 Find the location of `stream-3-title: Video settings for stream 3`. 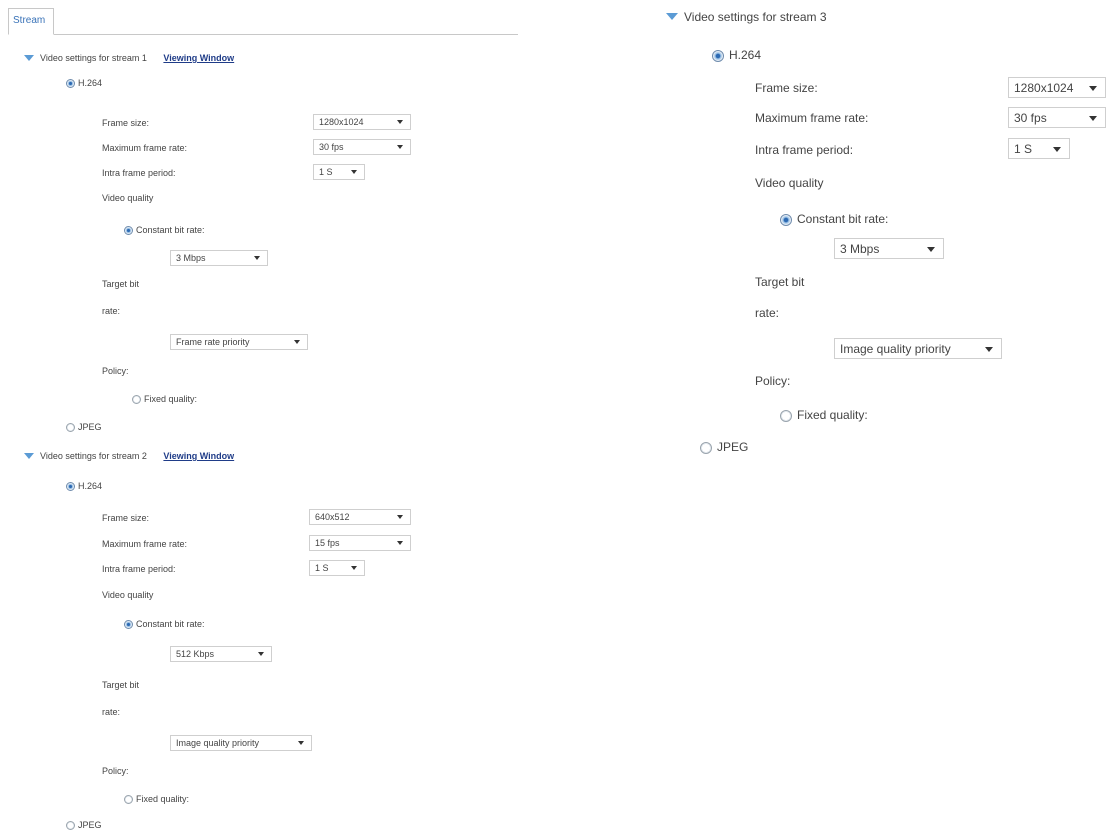

stream-3-title: Video settings for stream 3 is located at coordinates (755, 17).